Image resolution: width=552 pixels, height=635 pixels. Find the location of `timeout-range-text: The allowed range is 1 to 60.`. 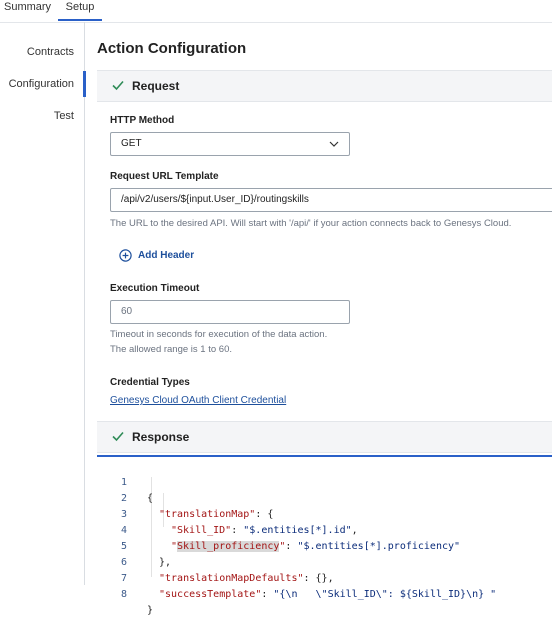

timeout-range-text: The allowed range is 1 to 60. is located at coordinates (171, 349).